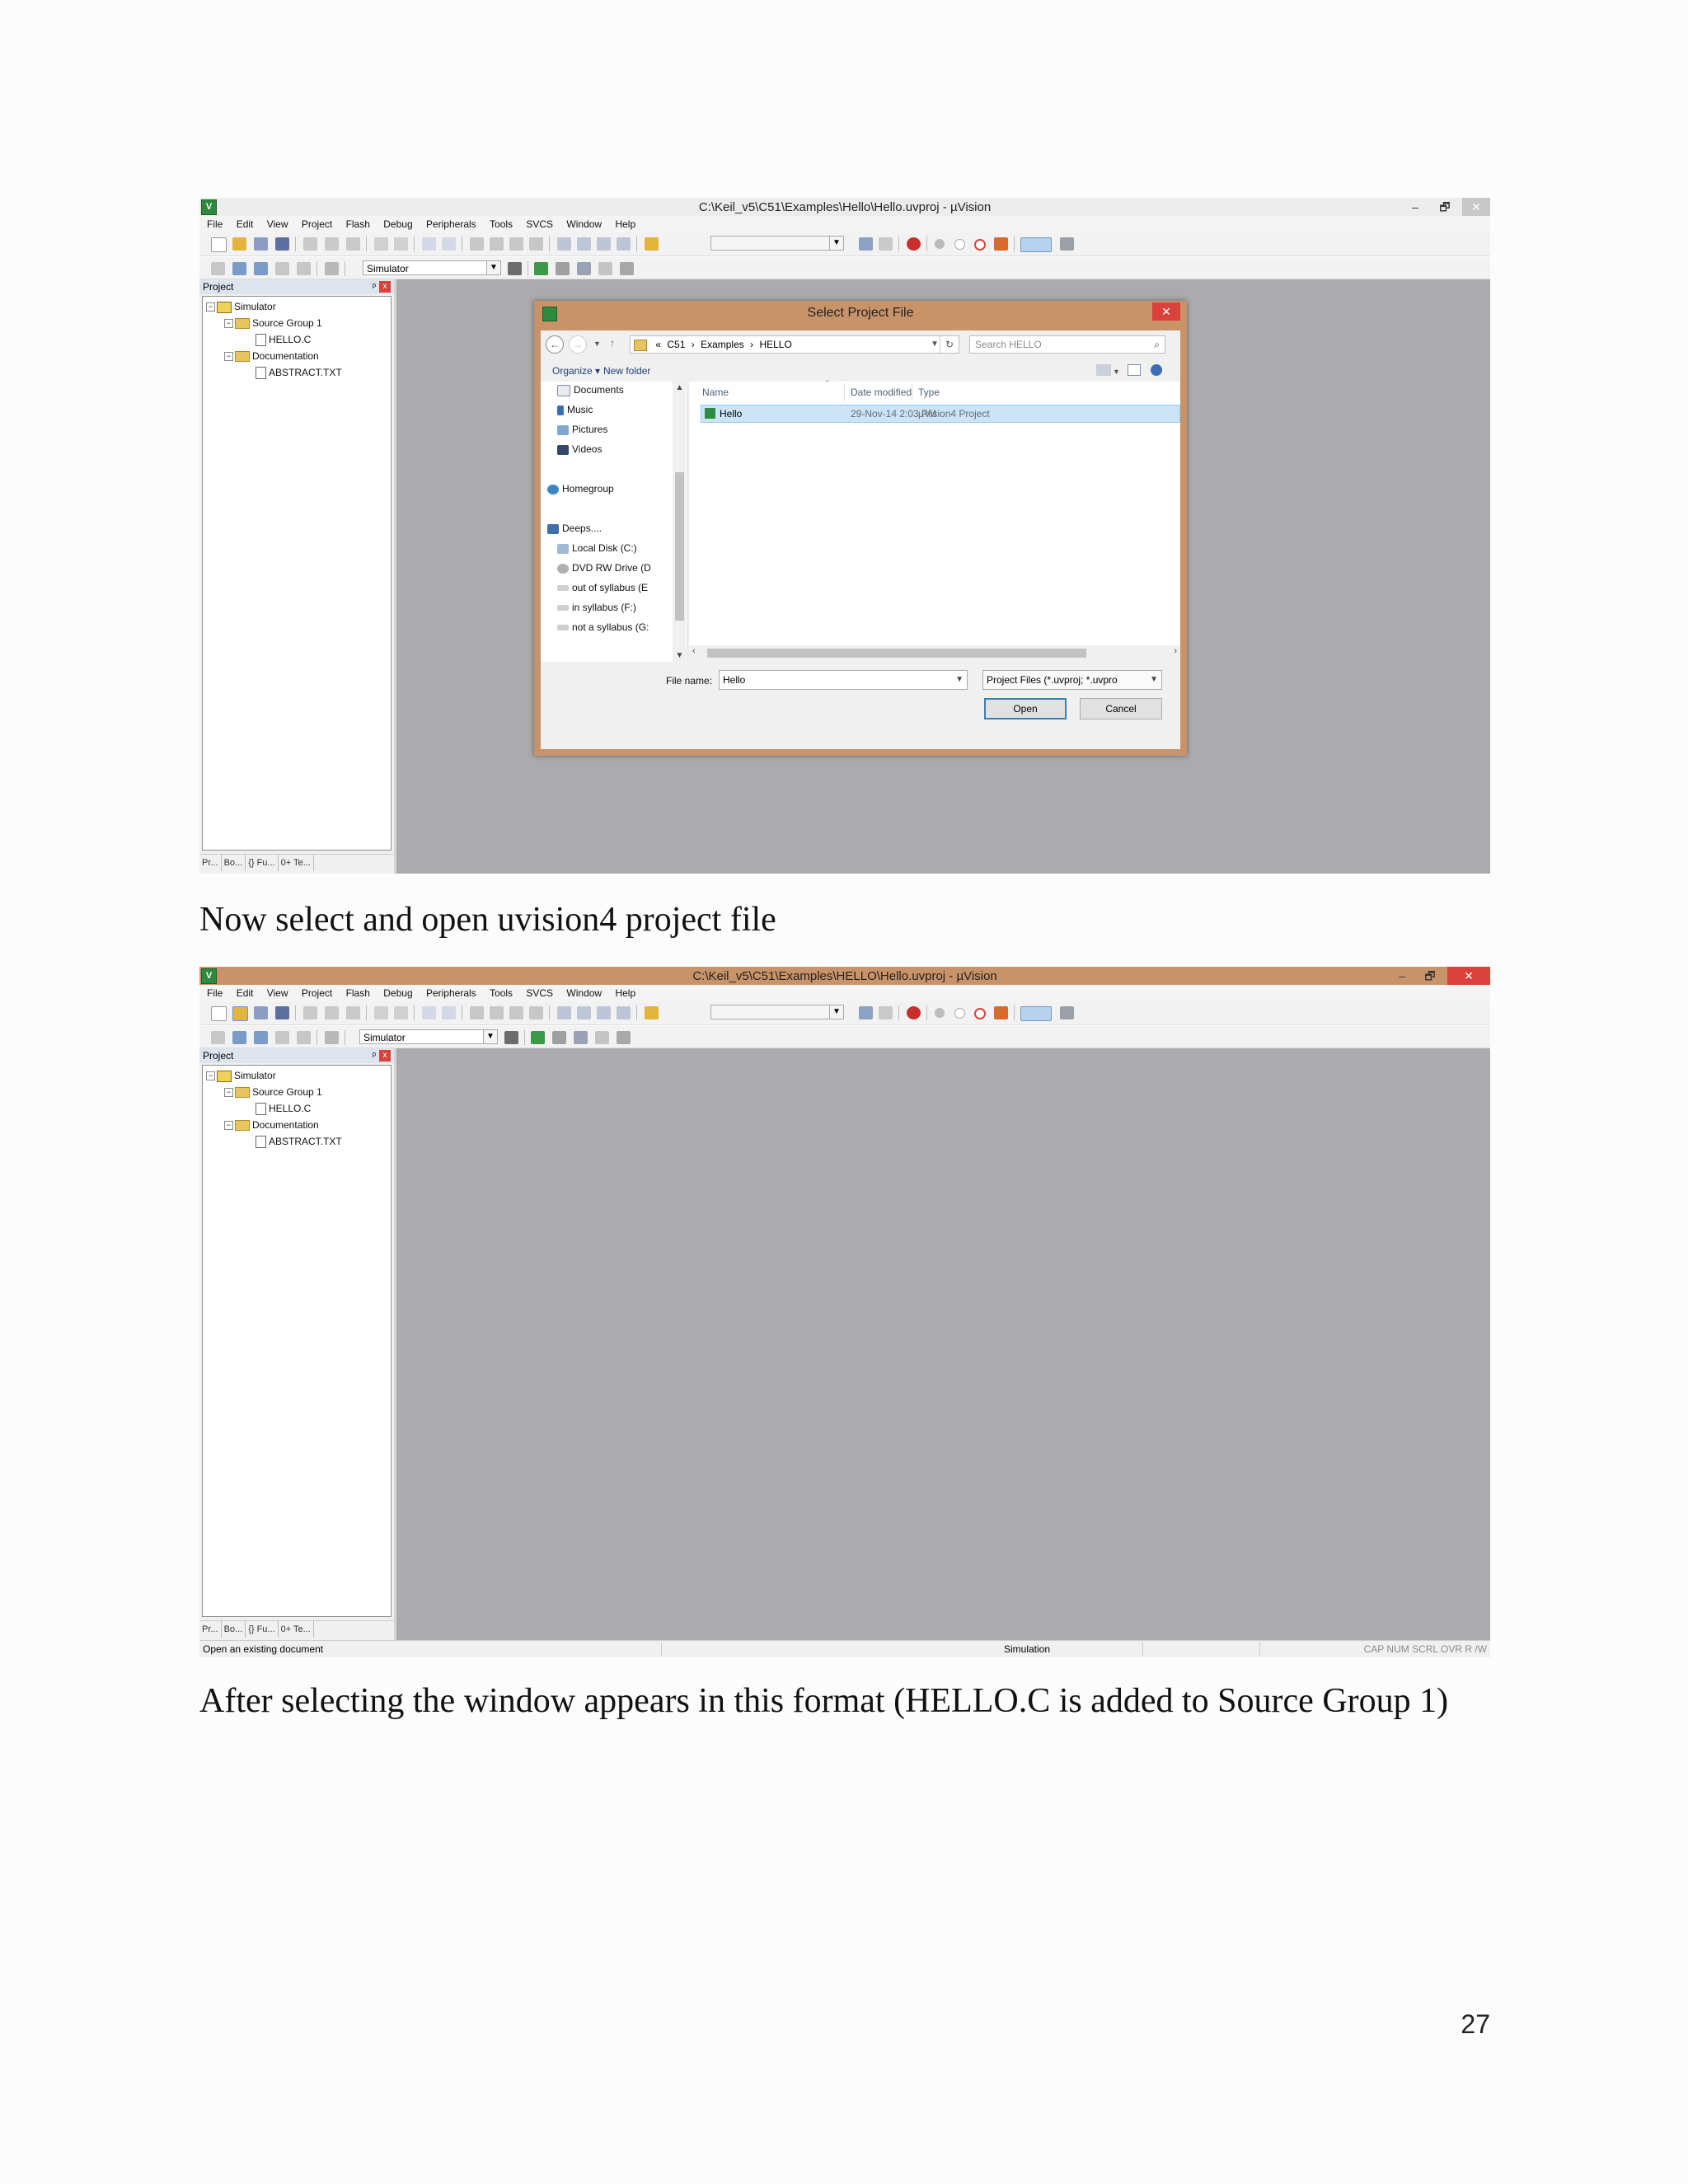 The image size is (1688, 2184). What do you see at coordinates (627, 371) in the screenshot?
I see `new-folder-button: New folder` at bounding box center [627, 371].